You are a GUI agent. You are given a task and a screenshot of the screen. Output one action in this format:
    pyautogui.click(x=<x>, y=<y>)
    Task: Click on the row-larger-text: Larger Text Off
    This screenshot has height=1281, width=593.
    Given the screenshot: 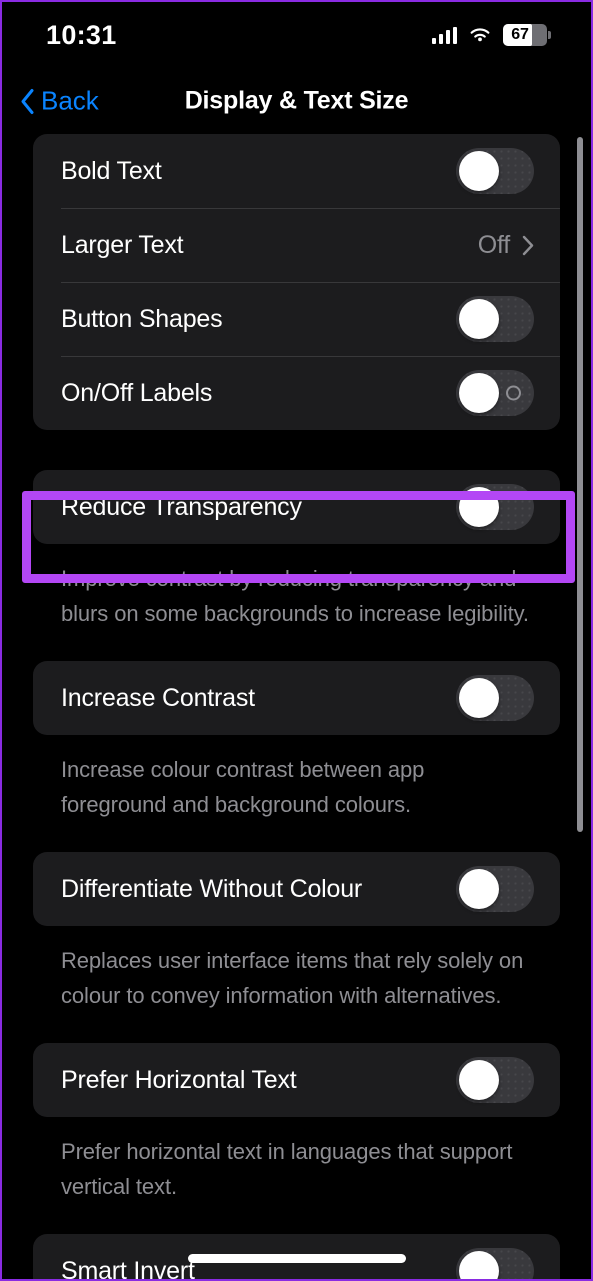 What is the action you would take?
    pyautogui.click(x=296, y=245)
    